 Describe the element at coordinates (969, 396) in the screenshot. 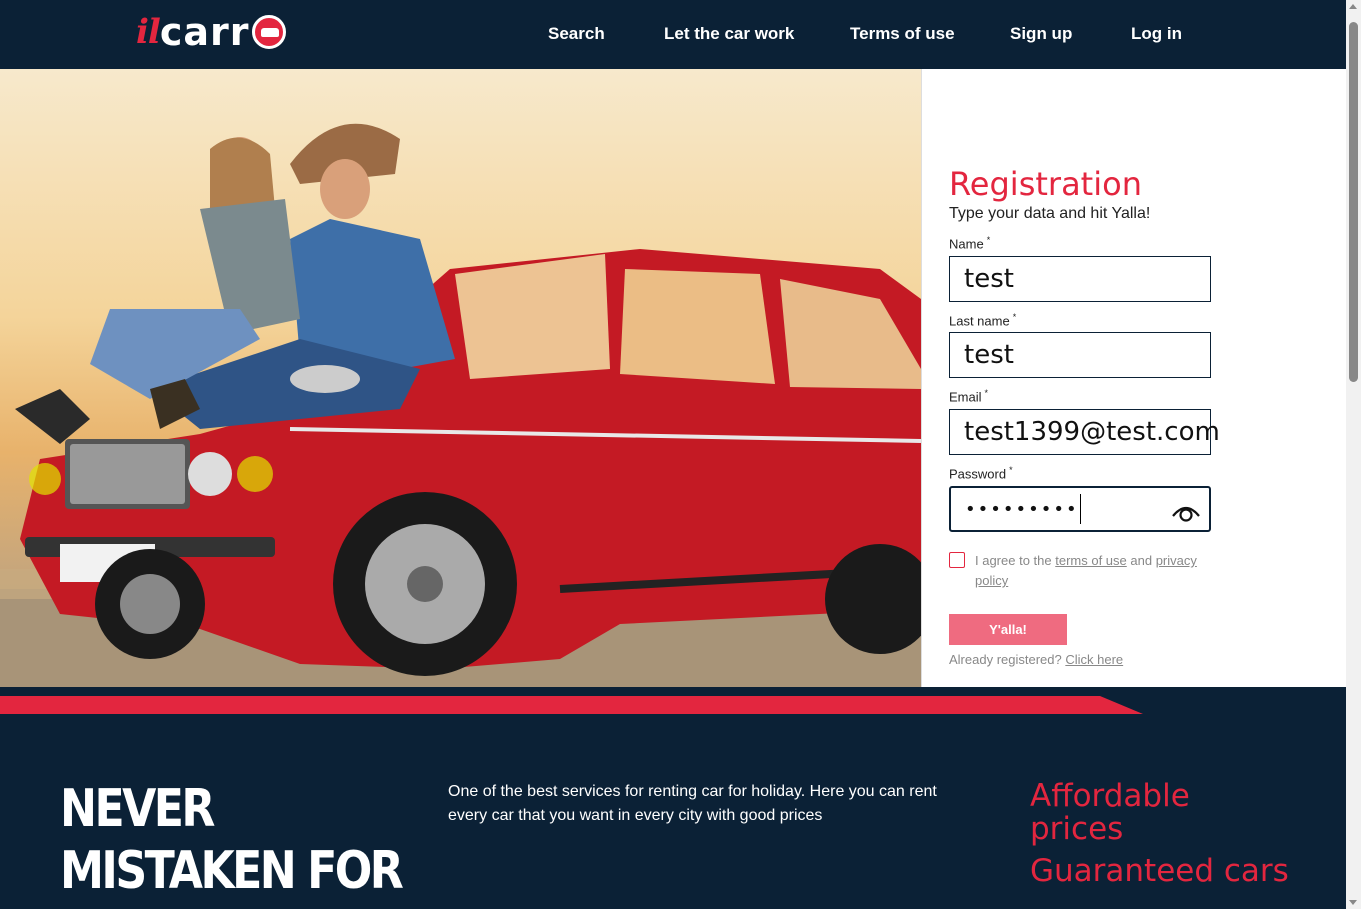

I see `email-label: Email *` at that location.